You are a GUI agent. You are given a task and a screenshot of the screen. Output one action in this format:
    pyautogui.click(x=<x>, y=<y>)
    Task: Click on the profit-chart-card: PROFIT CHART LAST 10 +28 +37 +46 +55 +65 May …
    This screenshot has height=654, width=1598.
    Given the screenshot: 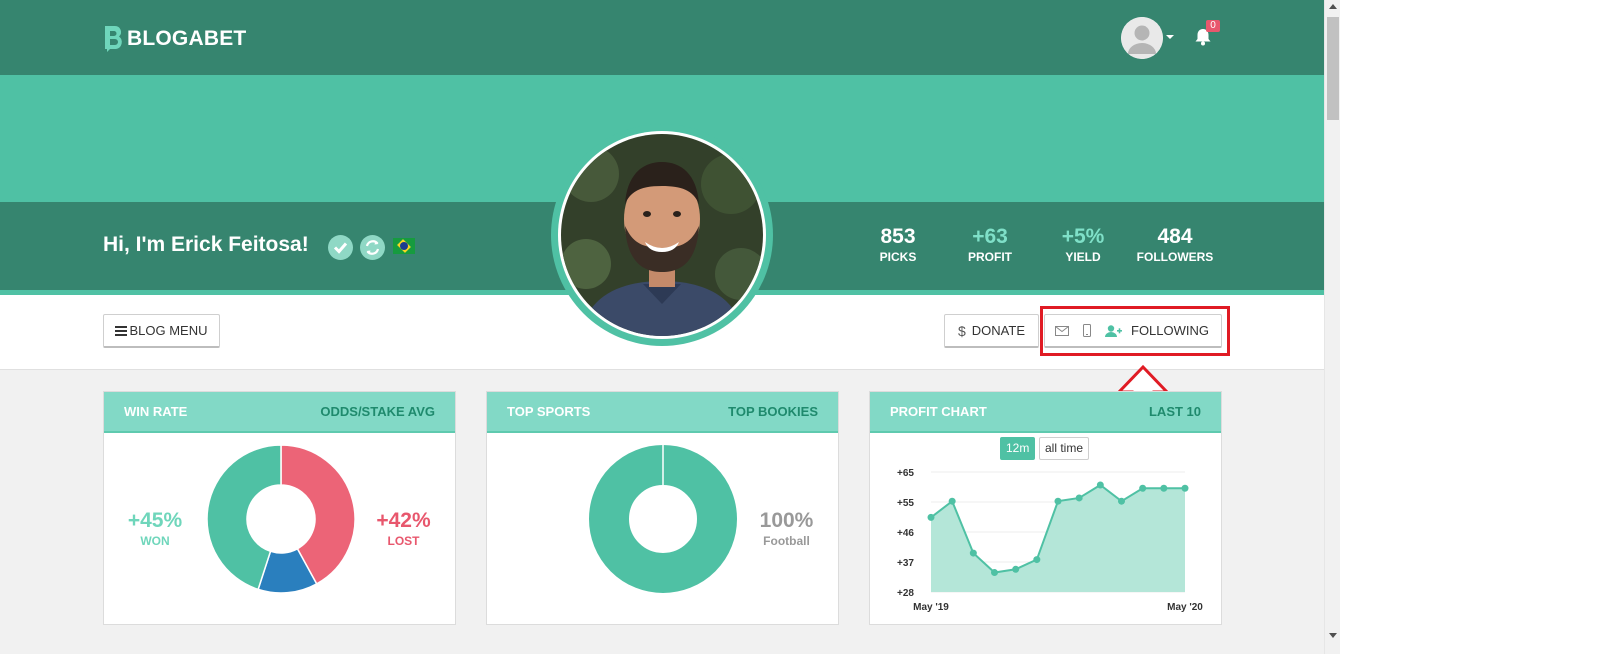 What is the action you would take?
    pyautogui.click(x=1045, y=508)
    